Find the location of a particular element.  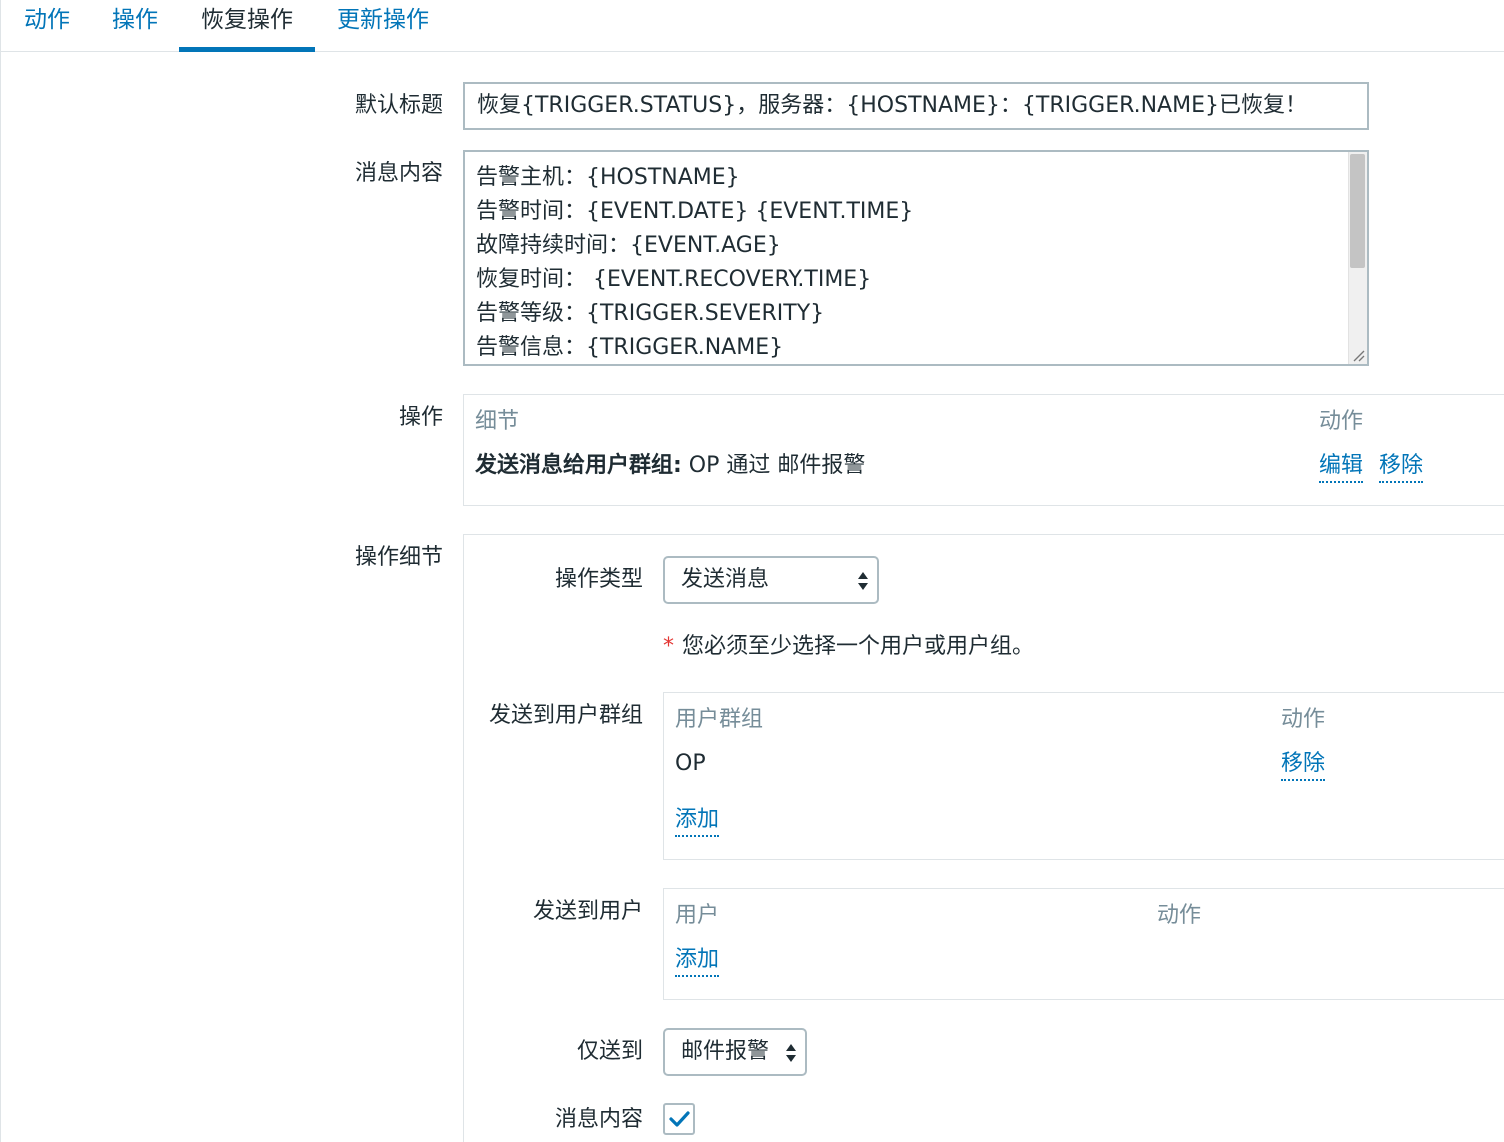

send-only-to-label: 仅送到 is located at coordinates (609, 1051).